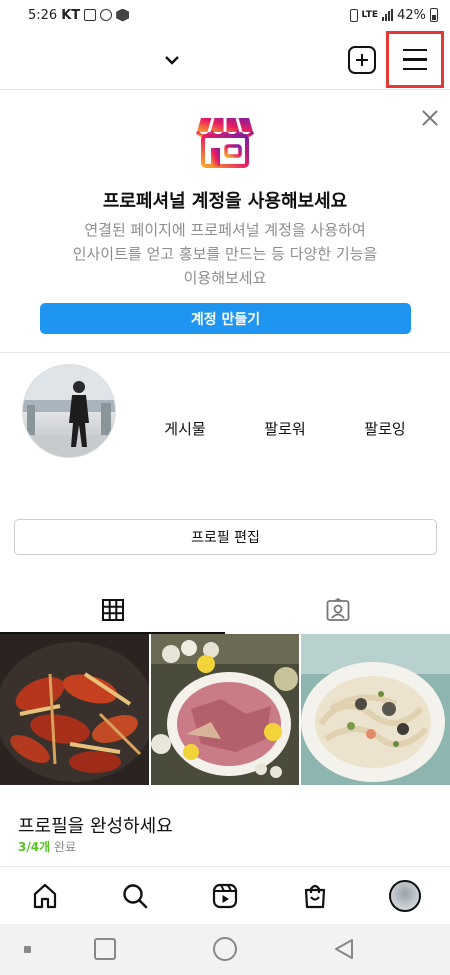 This screenshot has width=450, height=975. I want to click on completion-suffix: 완료, so click(65, 847).